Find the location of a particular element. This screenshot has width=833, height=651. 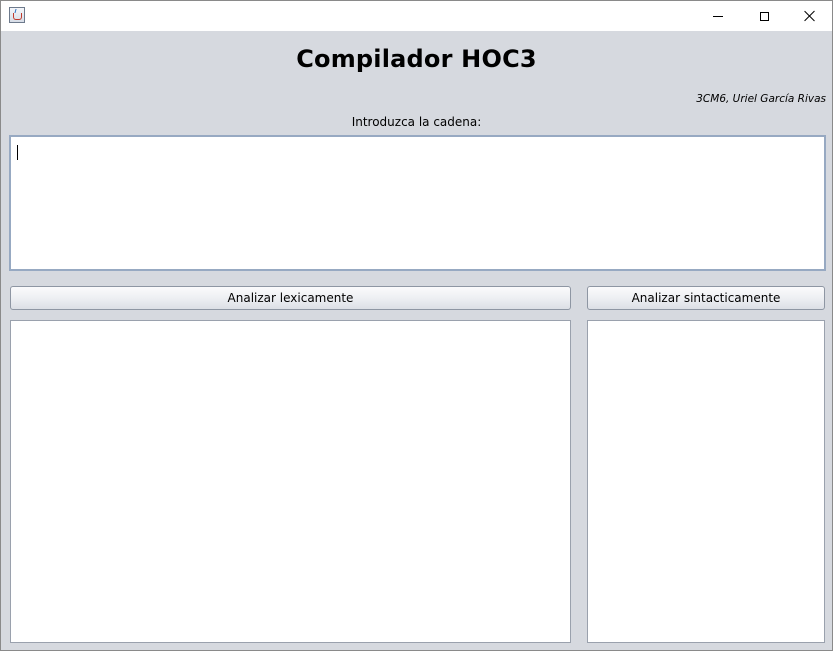

java-cup-icon is located at coordinates (17, 15).